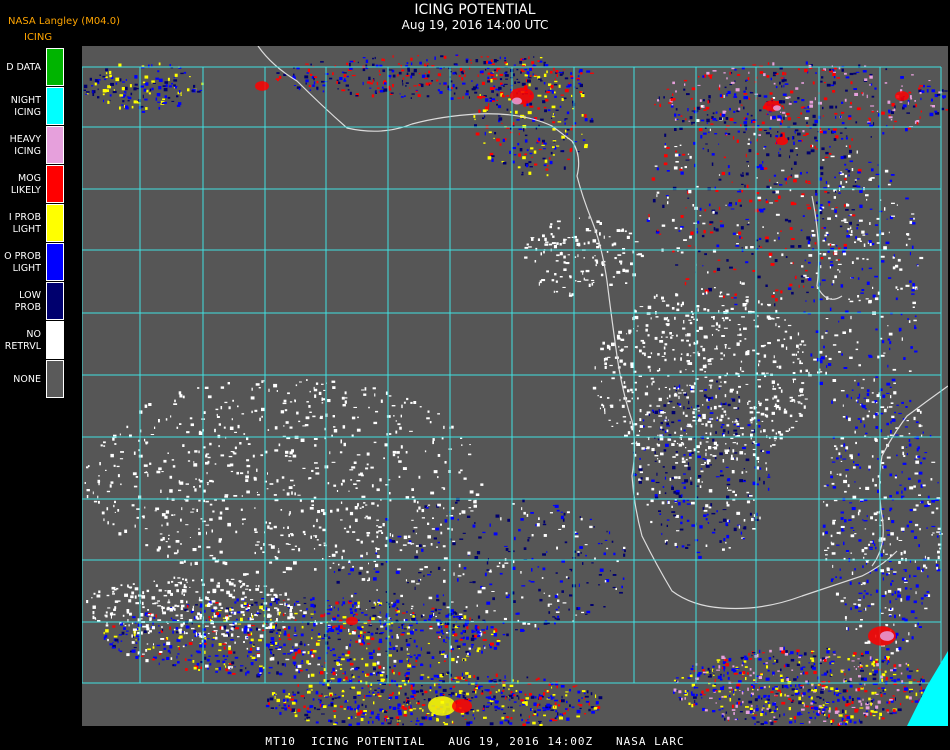  What do you see at coordinates (33, 223) in the screenshot?
I see `legend-item-hi-prob-light: I PROB LIGHT` at bounding box center [33, 223].